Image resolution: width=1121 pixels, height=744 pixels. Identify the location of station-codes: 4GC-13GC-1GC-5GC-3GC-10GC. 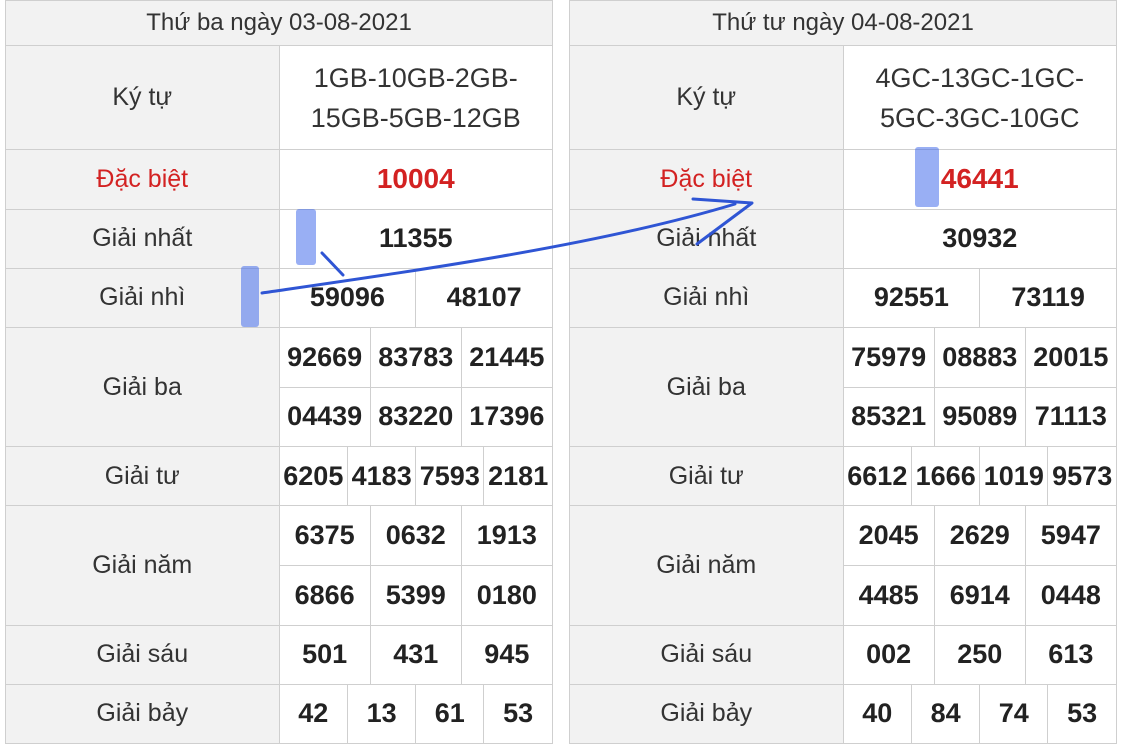
(979, 98).